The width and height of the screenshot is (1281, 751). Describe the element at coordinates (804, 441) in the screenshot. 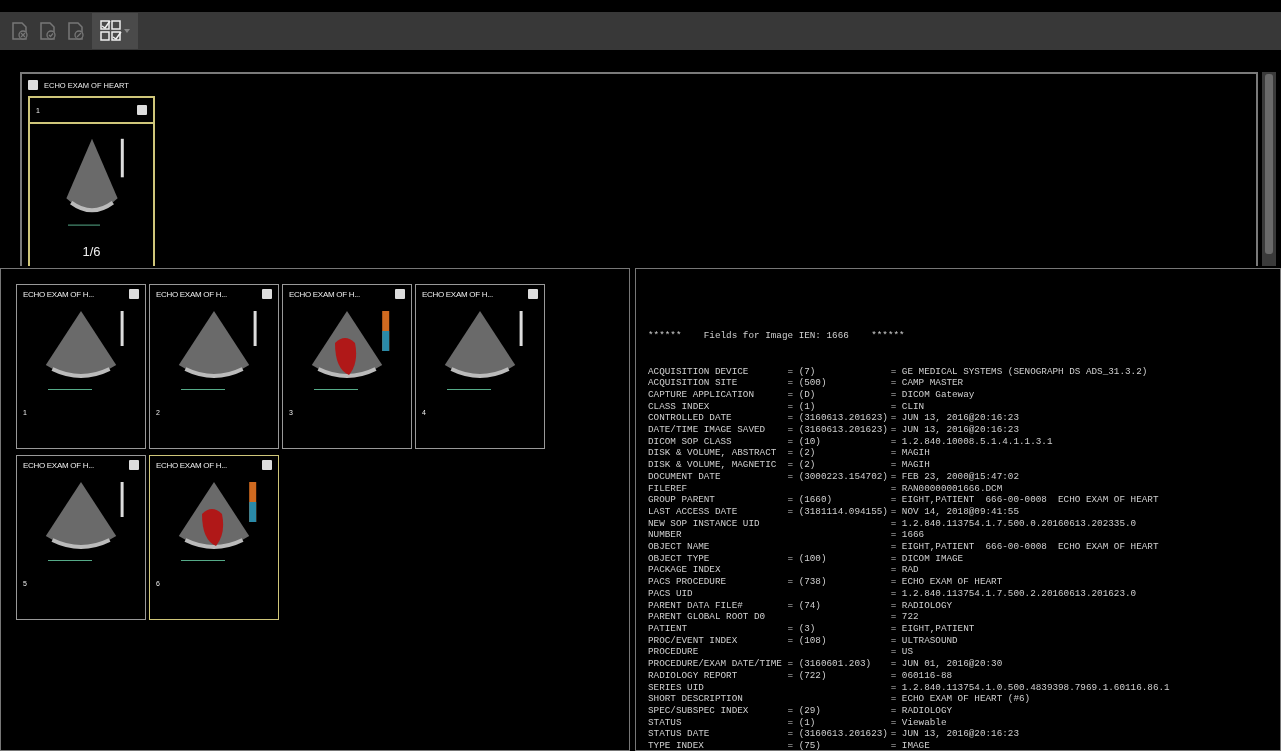

I see `field-code: = (10)` at that location.